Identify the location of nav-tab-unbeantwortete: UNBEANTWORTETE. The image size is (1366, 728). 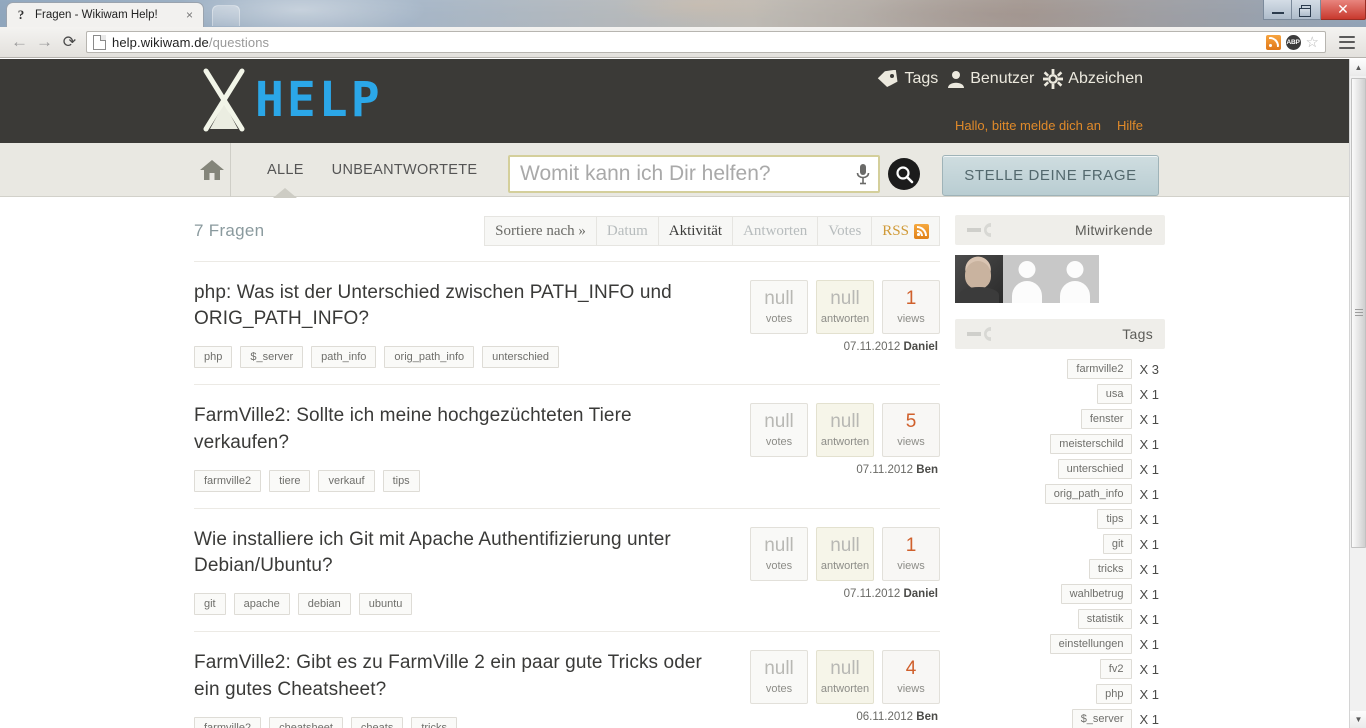
(405, 170).